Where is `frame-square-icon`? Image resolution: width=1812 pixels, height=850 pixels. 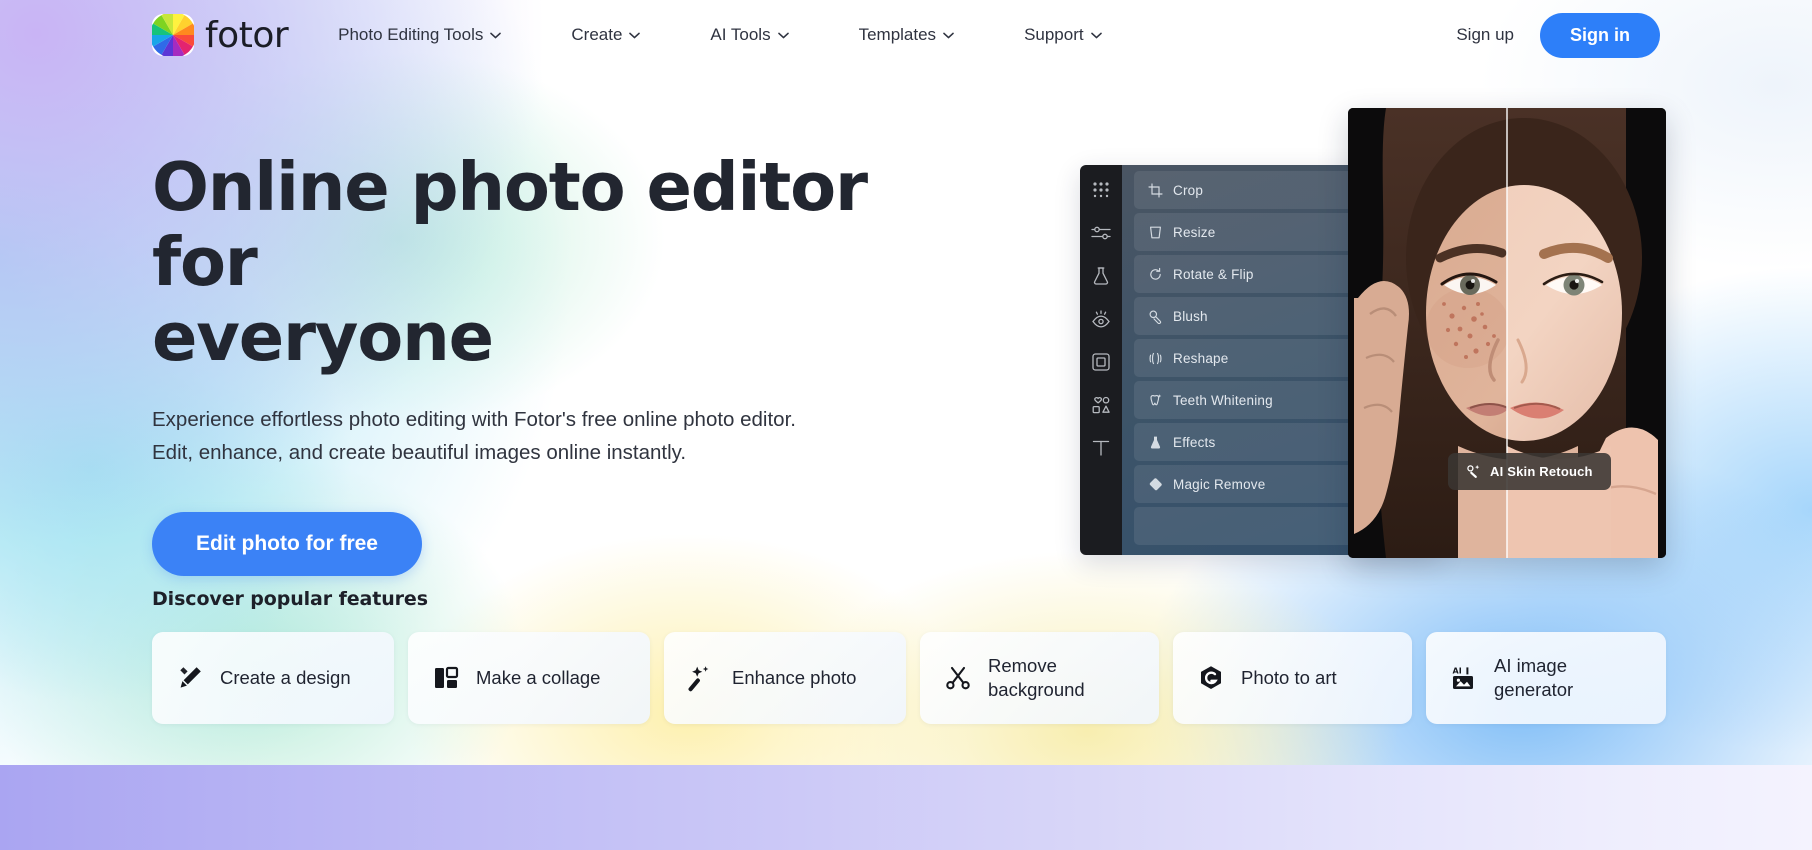
frame-square-icon is located at coordinates (1101, 362).